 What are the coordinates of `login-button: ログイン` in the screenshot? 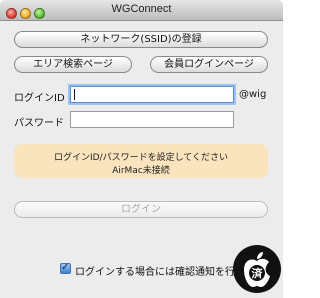 It's located at (141, 209).